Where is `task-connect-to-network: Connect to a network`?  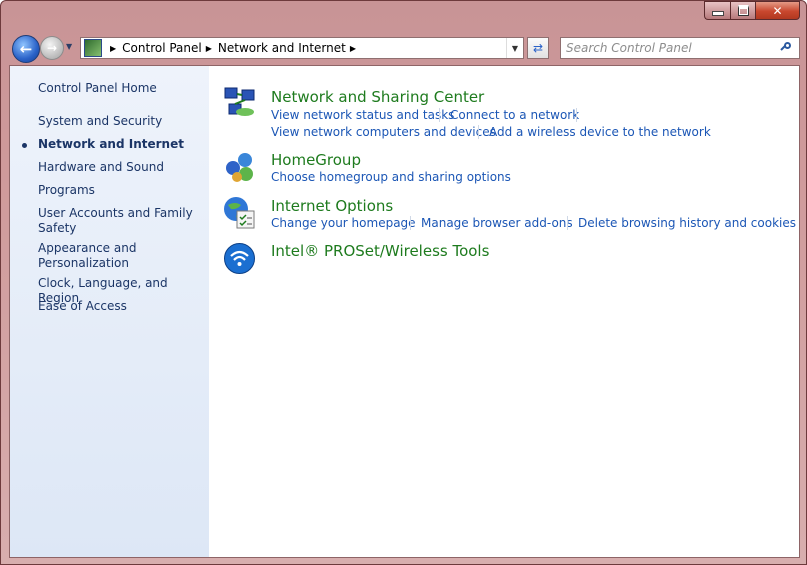
task-connect-to-network: Connect to a network is located at coordinates (514, 115).